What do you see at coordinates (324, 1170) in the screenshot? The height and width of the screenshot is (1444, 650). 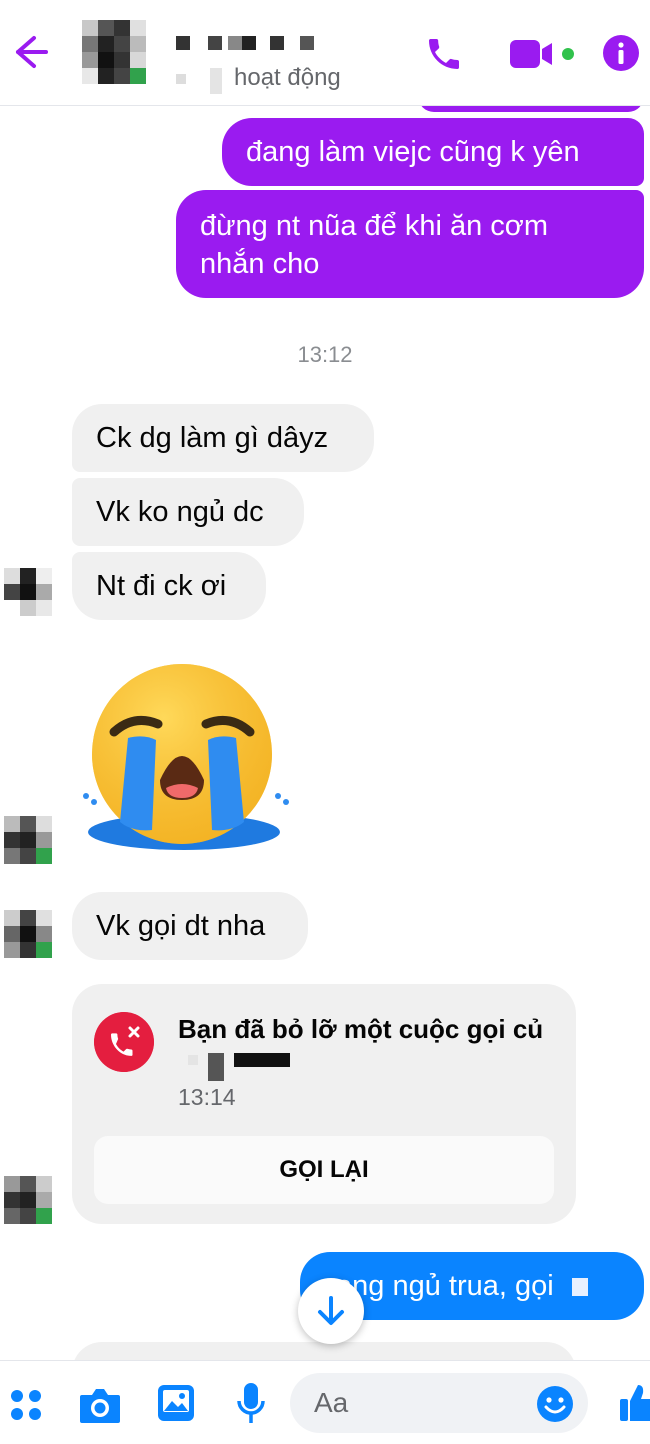 I see `call-back-button: GỌI LẠI` at bounding box center [324, 1170].